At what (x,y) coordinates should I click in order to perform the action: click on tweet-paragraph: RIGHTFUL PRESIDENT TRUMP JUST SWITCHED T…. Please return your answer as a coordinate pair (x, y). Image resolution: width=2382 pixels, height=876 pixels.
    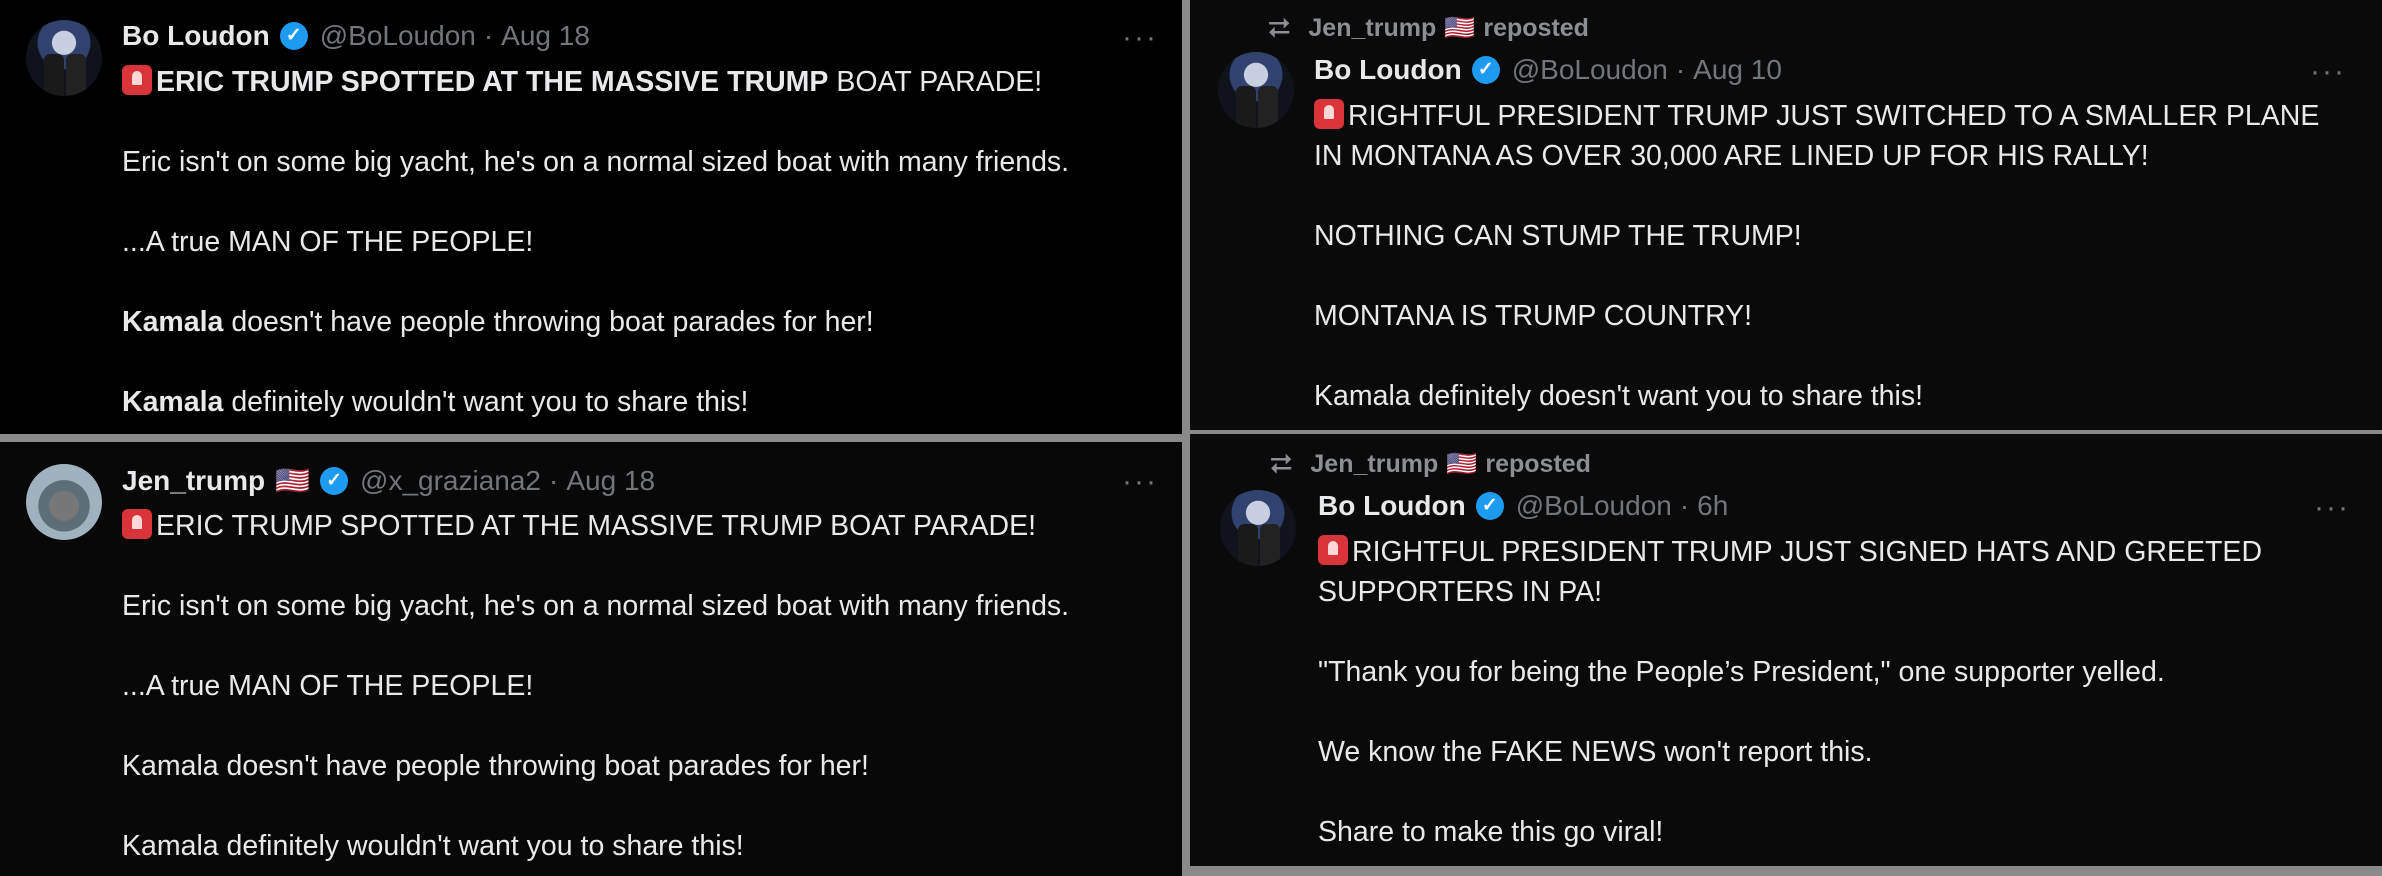
    Looking at the image, I should click on (1848, 136).